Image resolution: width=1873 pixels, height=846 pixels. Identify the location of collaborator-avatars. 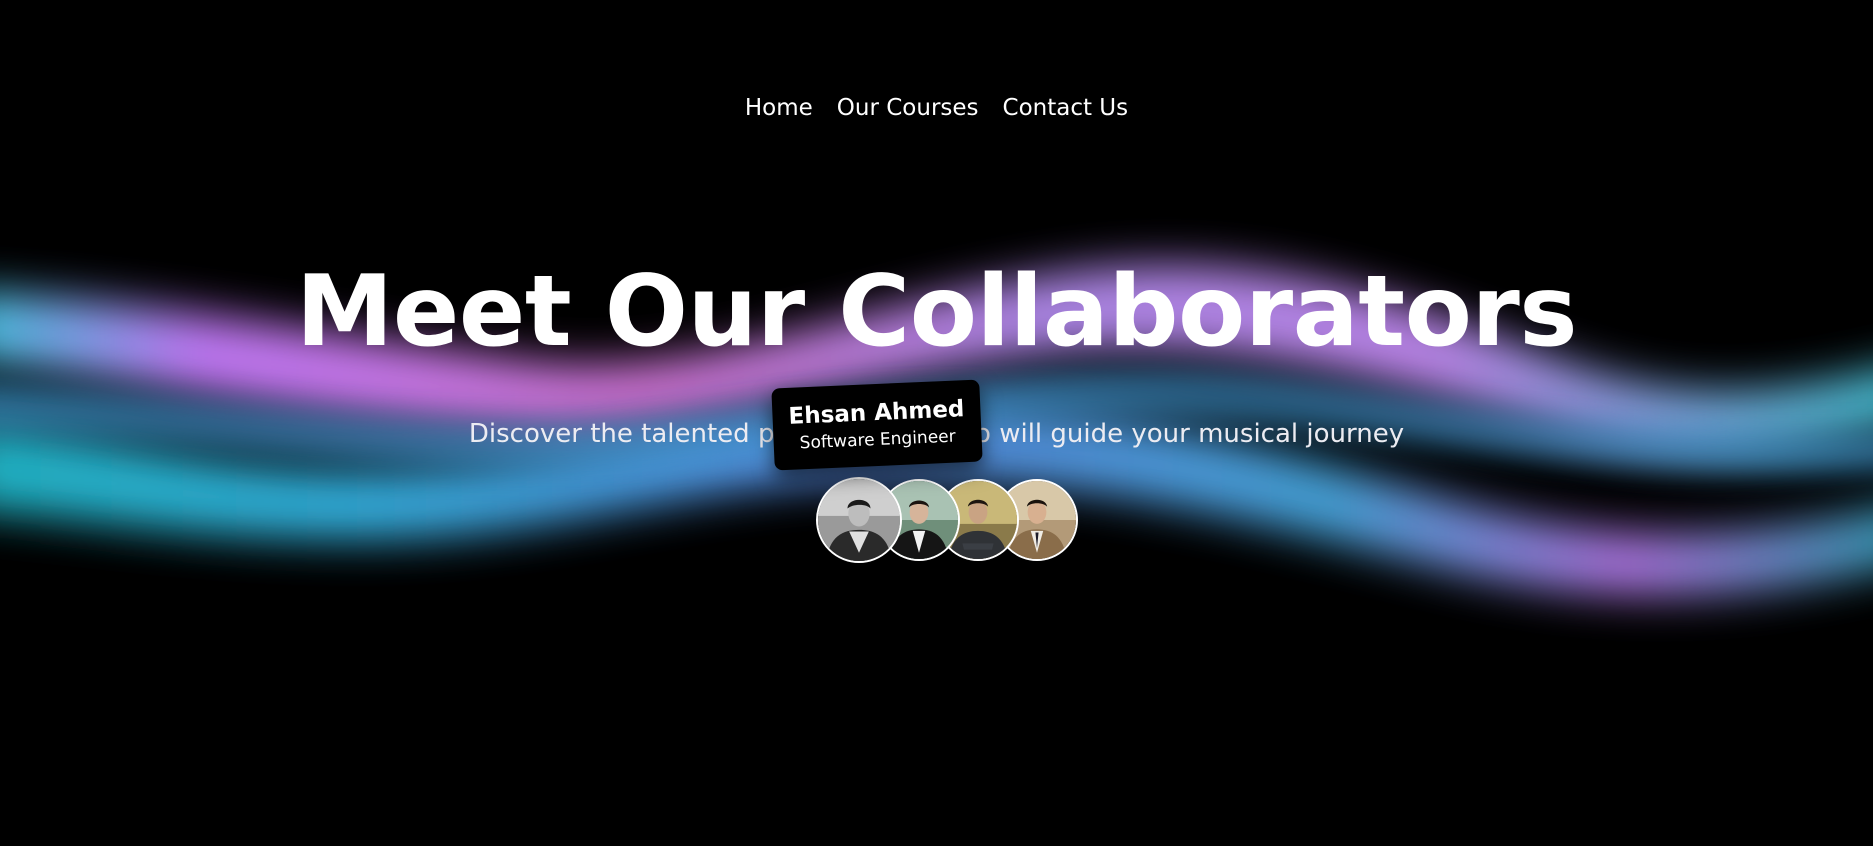
(951, 521).